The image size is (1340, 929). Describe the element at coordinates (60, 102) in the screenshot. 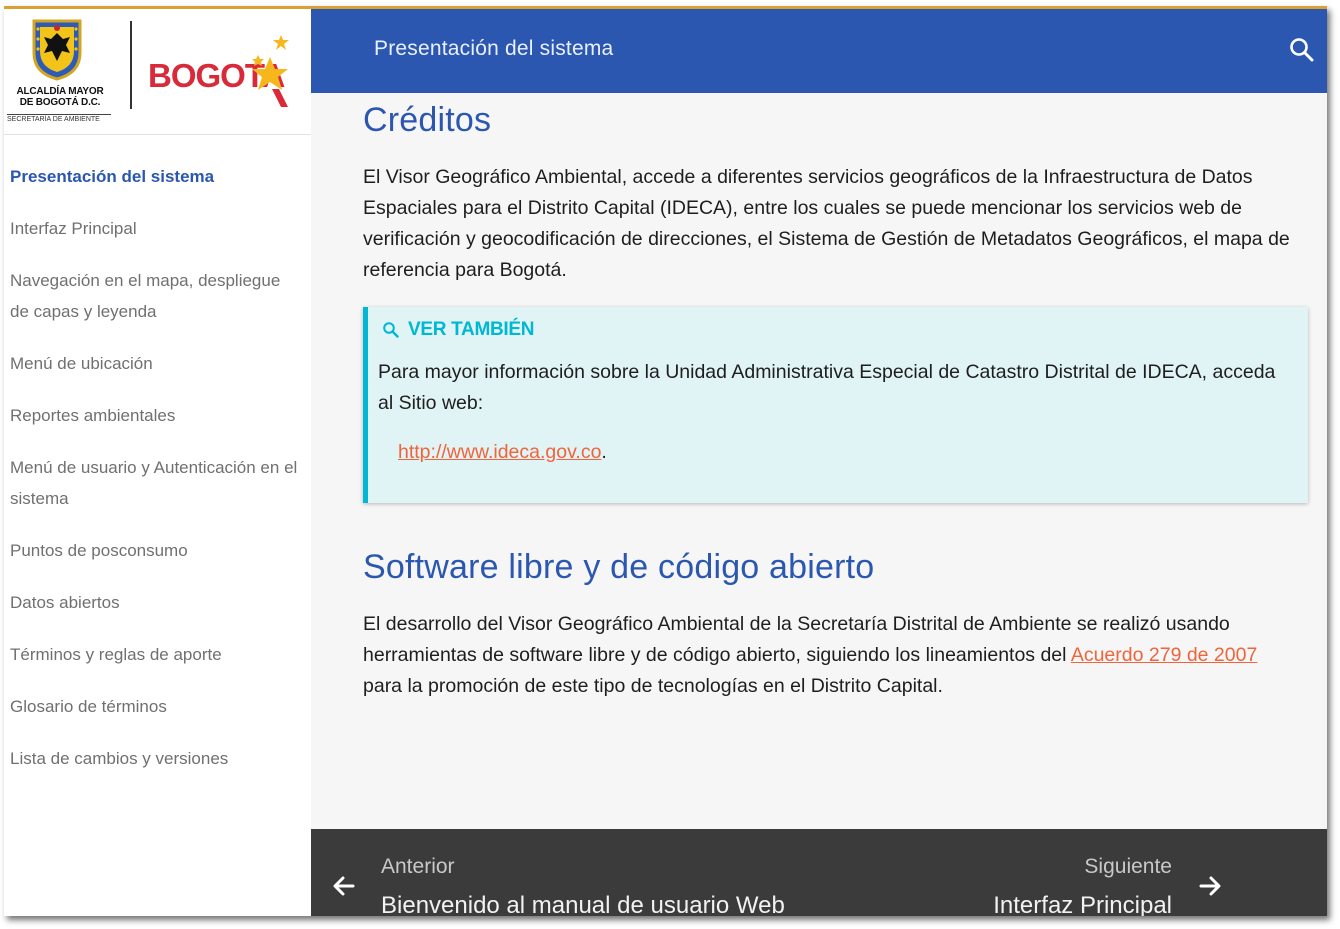

I see `logo-line-2: DE BOGOTÁ D.C.` at that location.